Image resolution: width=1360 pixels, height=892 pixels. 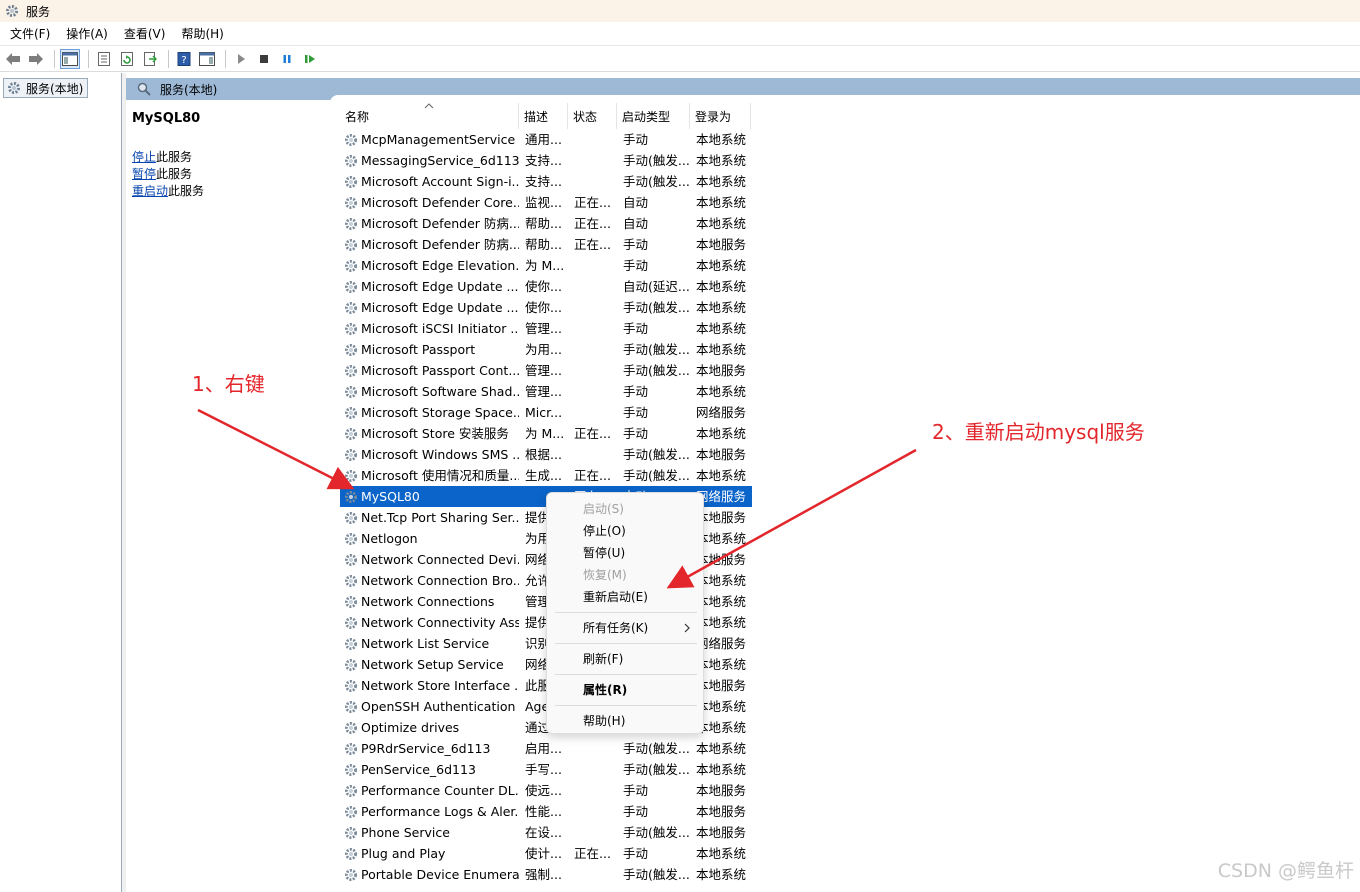 What do you see at coordinates (127, 59) in the screenshot?
I see `refresh-button` at bounding box center [127, 59].